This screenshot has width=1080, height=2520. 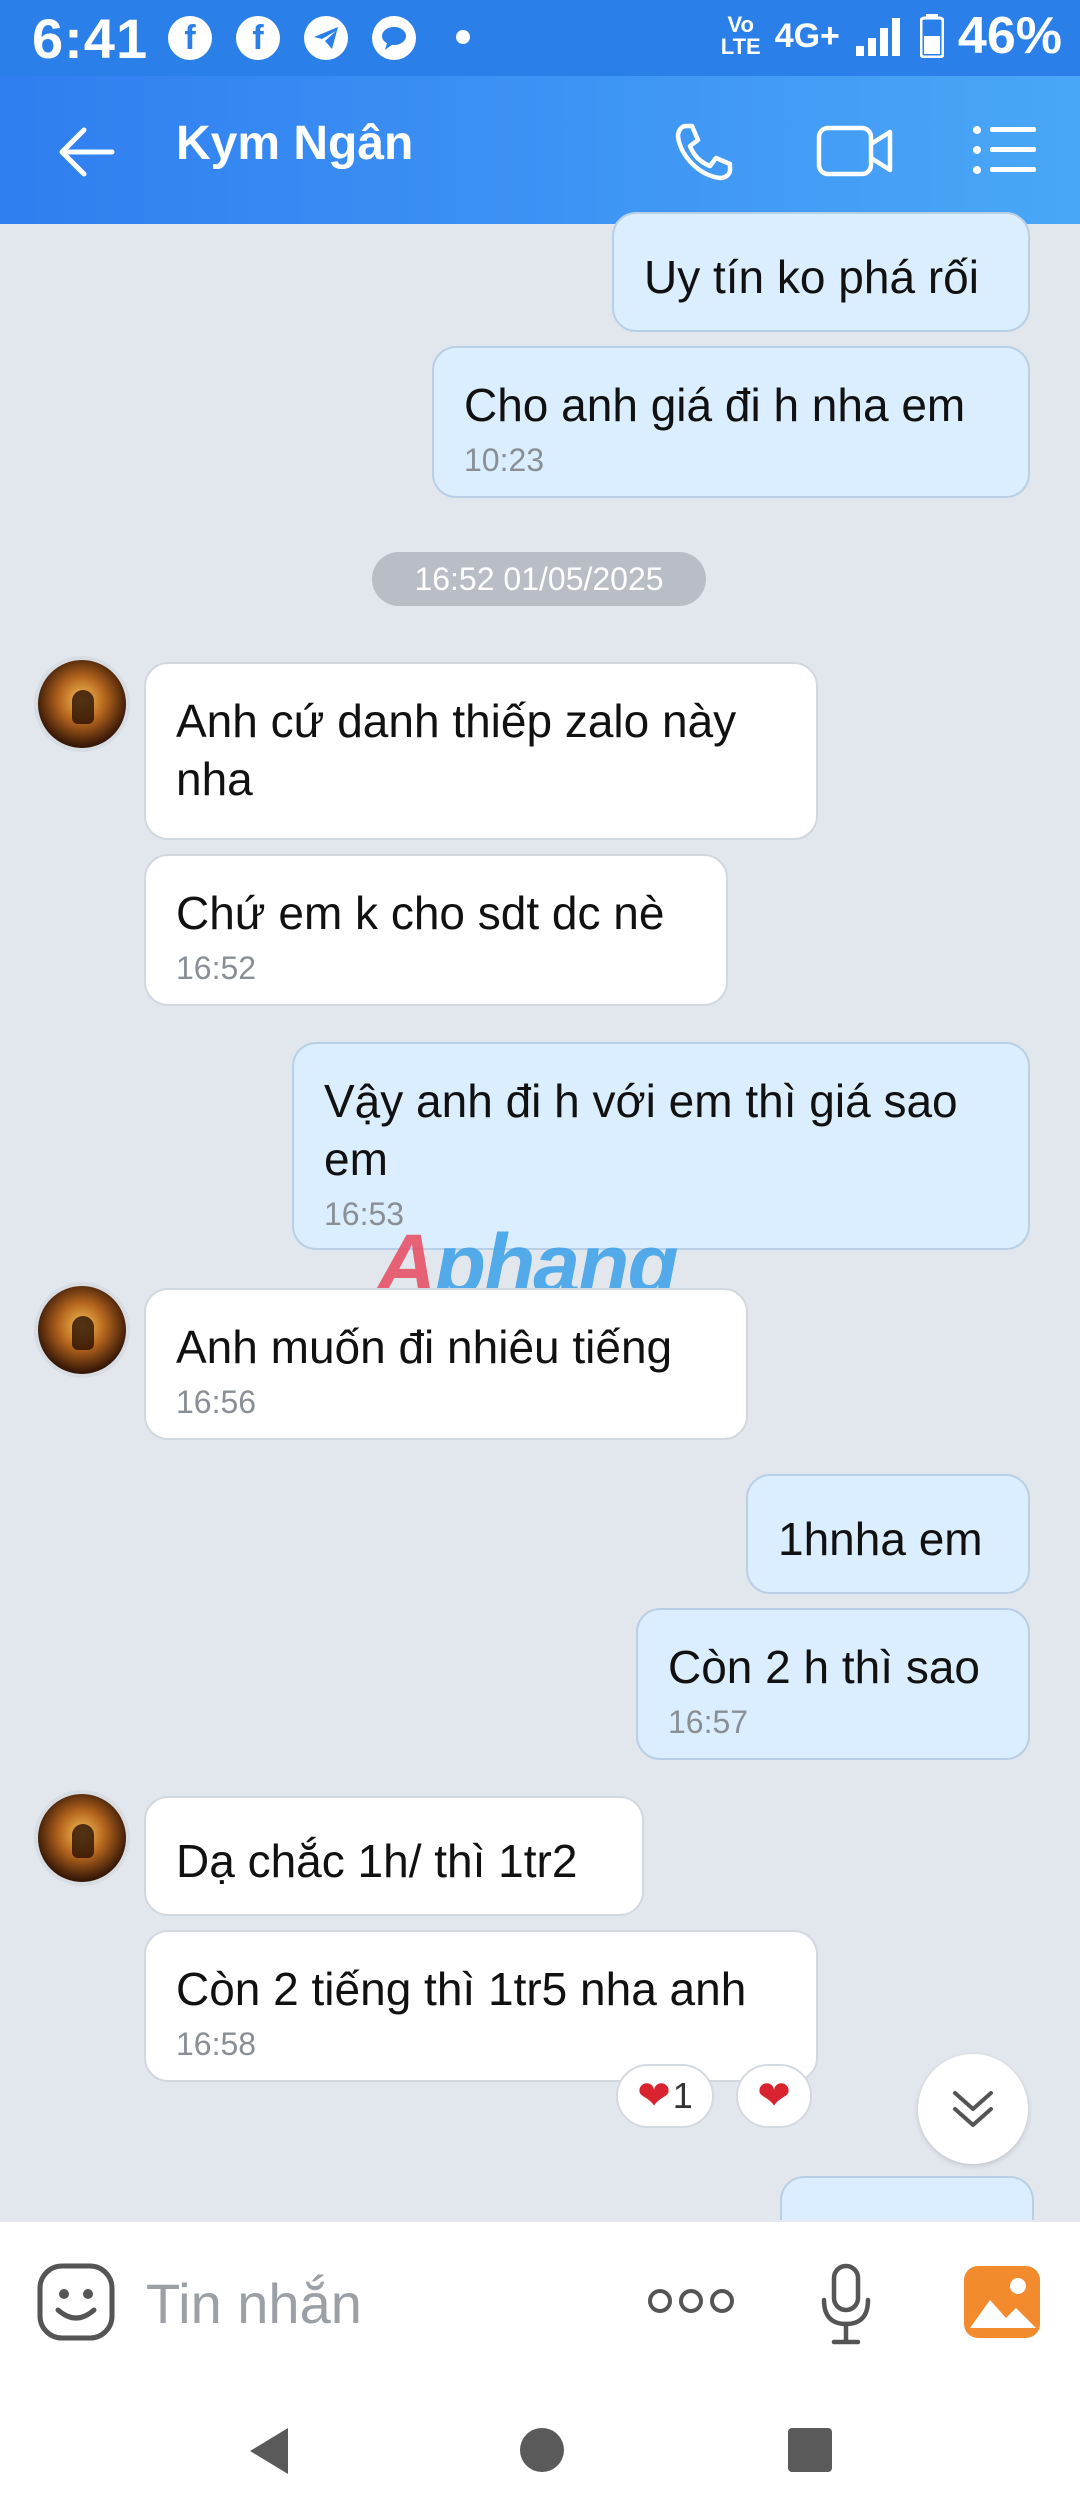 What do you see at coordinates (540, 150) in the screenshot?
I see `chat-header: Kym Ngân` at bounding box center [540, 150].